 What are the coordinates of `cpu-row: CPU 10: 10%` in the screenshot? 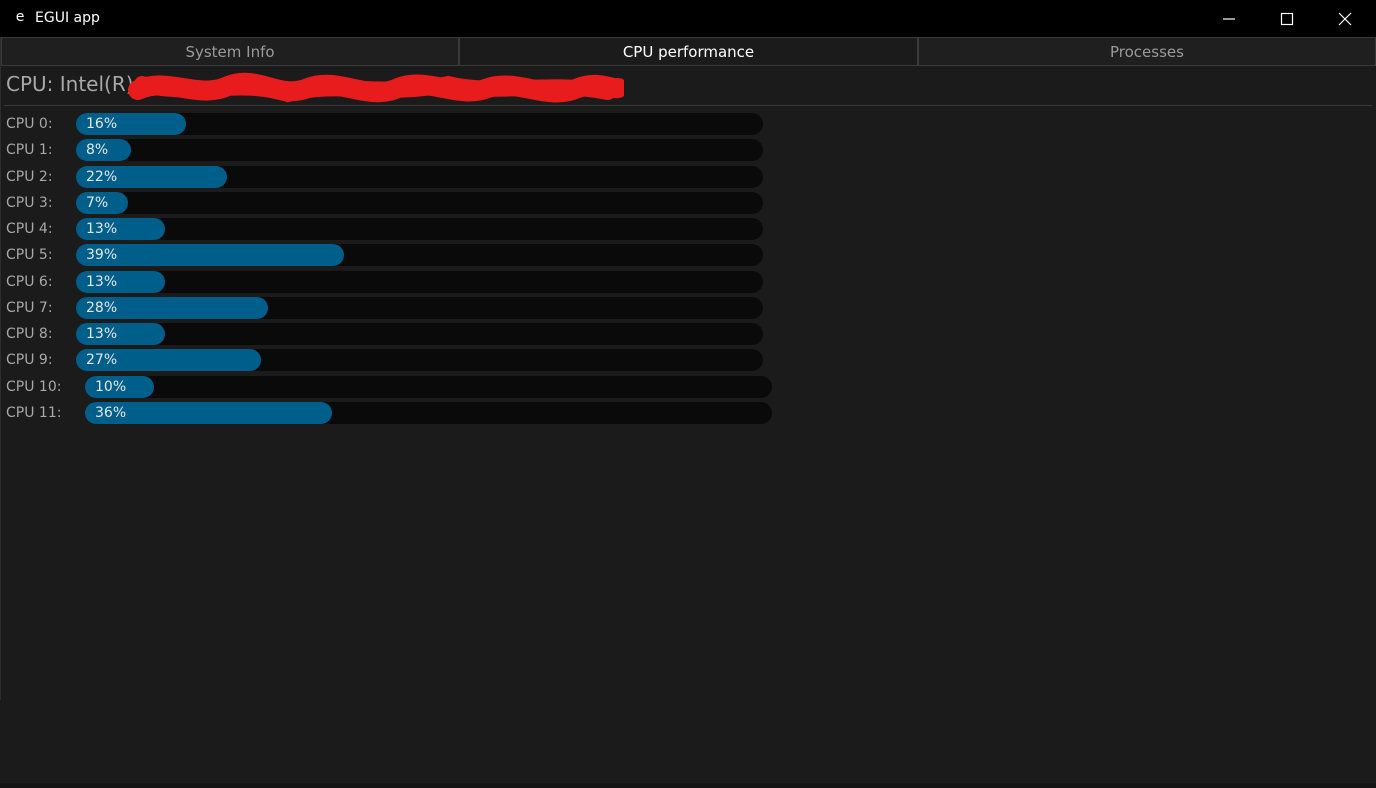 It's located at (390, 387).